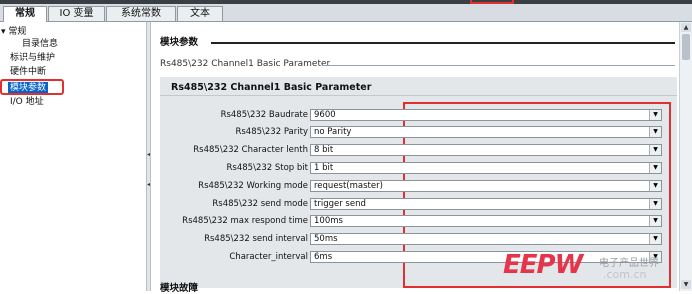 This screenshot has width=692, height=294. Describe the element at coordinates (27, 102) in the screenshot. I see `nav-item-io-address: I/O 地址` at that location.